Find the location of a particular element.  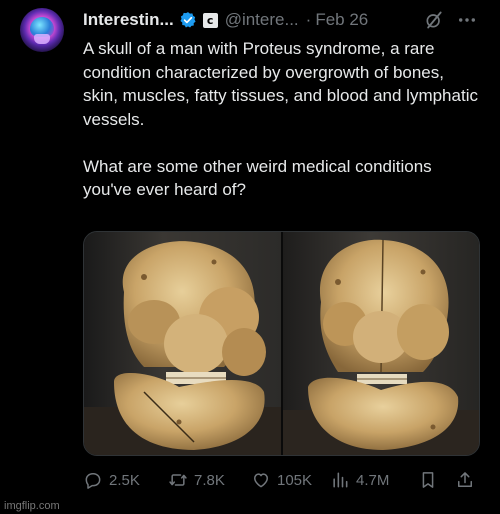

more-icon is located at coordinates (467, 20).